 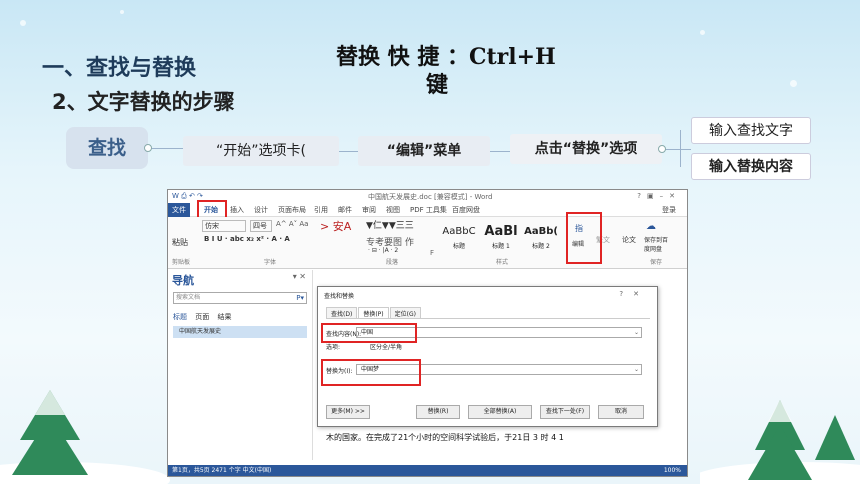 I want to click on replace-button: 替换(R), so click(x=438, y=412).